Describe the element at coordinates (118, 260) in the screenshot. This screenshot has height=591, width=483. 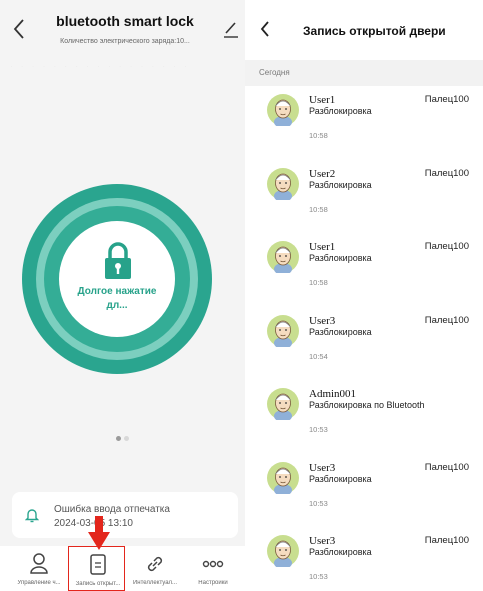
I see `lock-icon` at that location.